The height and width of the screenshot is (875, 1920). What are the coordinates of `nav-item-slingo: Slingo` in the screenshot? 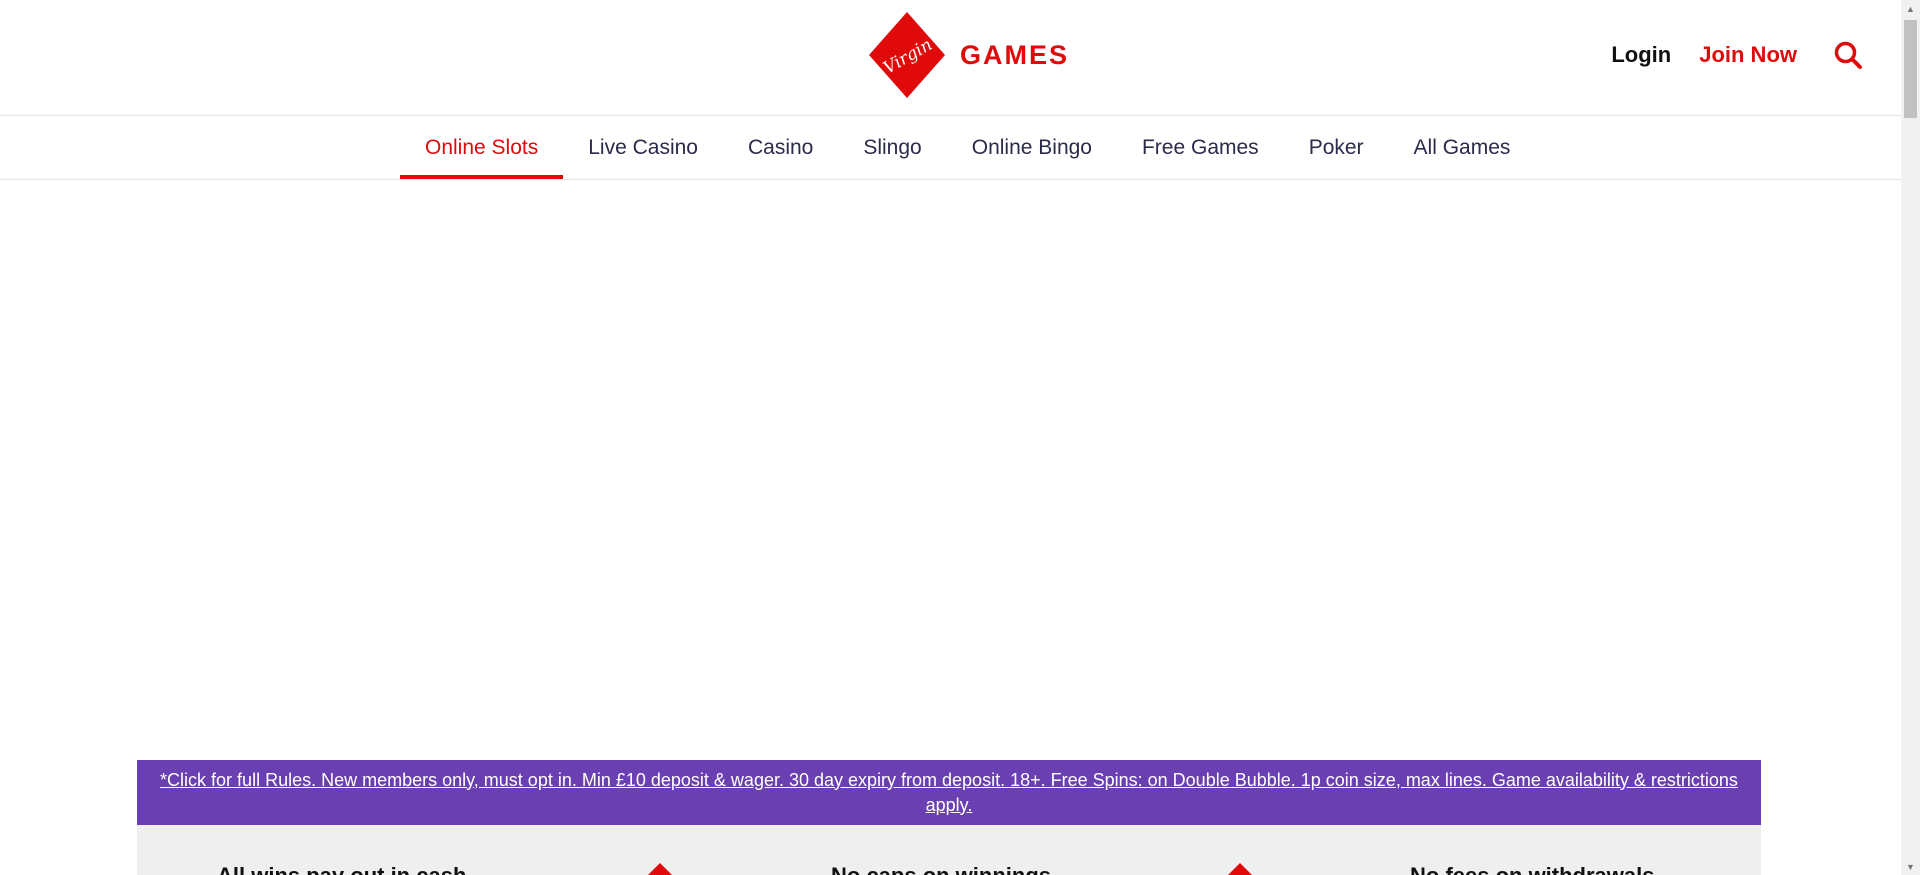 It's located at (892, 147).